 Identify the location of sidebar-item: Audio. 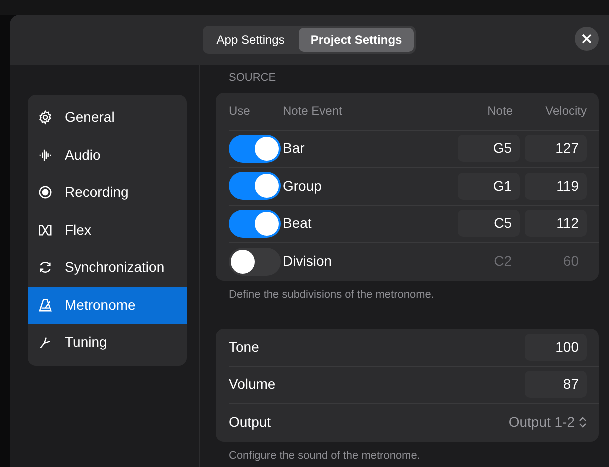
(107, 155).